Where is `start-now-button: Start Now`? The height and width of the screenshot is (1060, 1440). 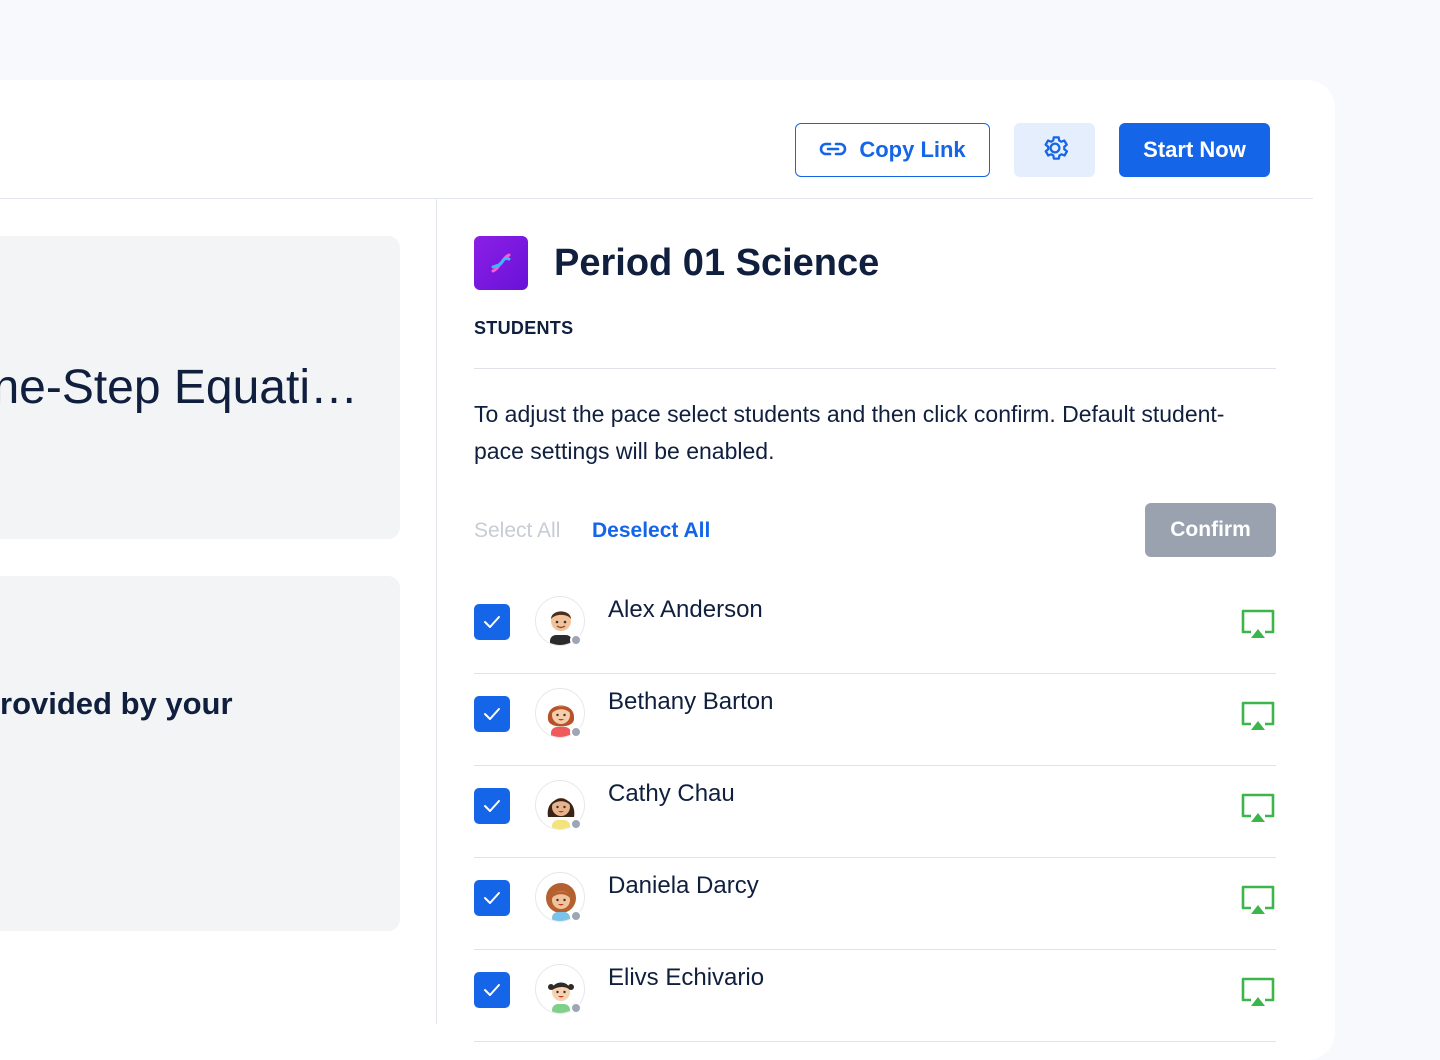 start-now-button: Start Now is located at coordinates (1194, 150).